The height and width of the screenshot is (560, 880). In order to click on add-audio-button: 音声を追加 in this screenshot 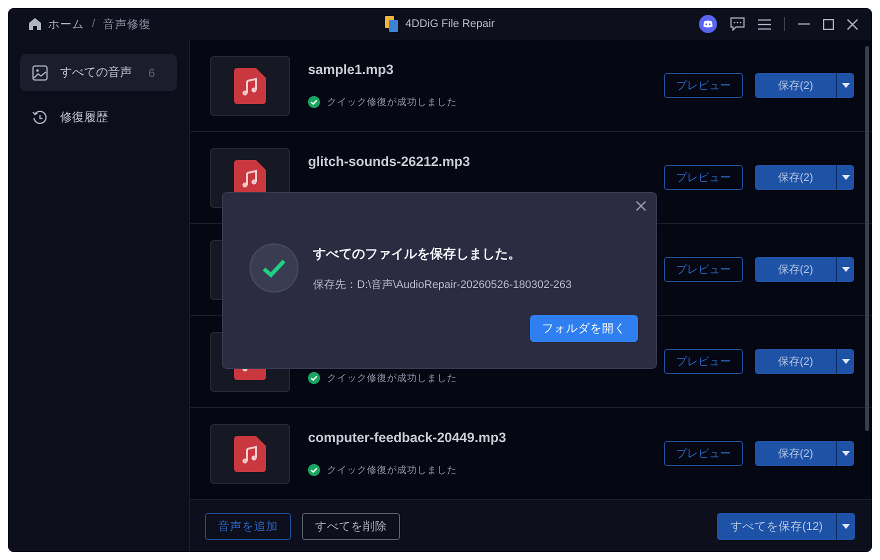, I will do `click(248, 526)`.